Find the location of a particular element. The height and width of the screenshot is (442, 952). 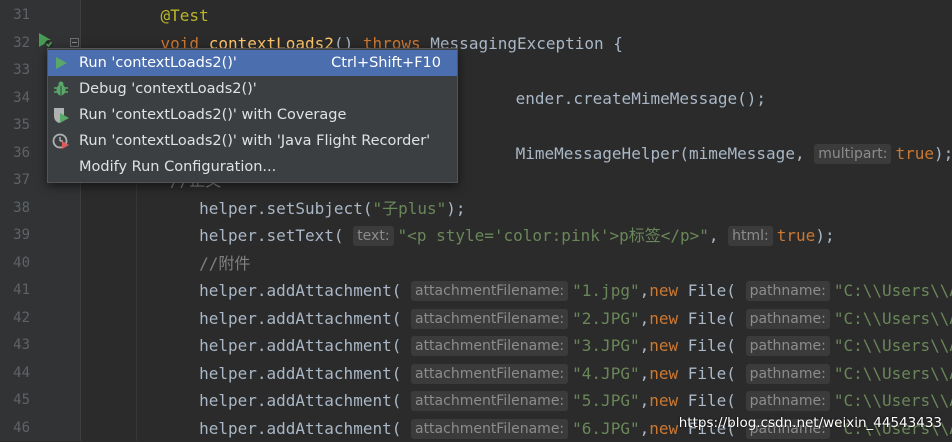

menu-item-label: Run 'contextLoads2()' is located at coordinates (158, 63).